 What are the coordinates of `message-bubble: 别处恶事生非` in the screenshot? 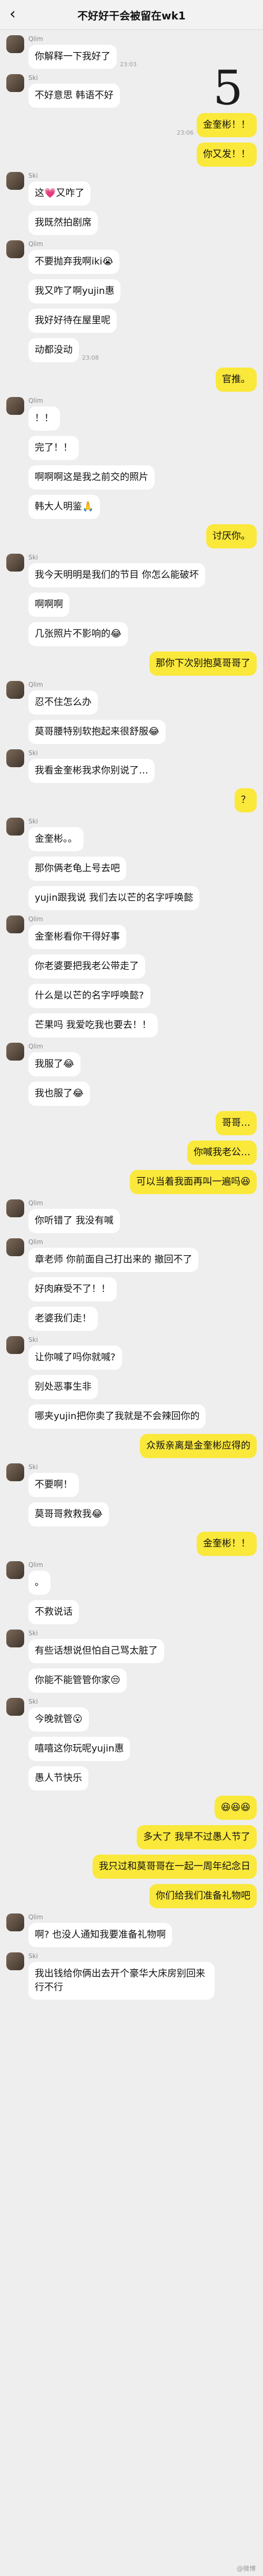 It's located at (63, 1387).